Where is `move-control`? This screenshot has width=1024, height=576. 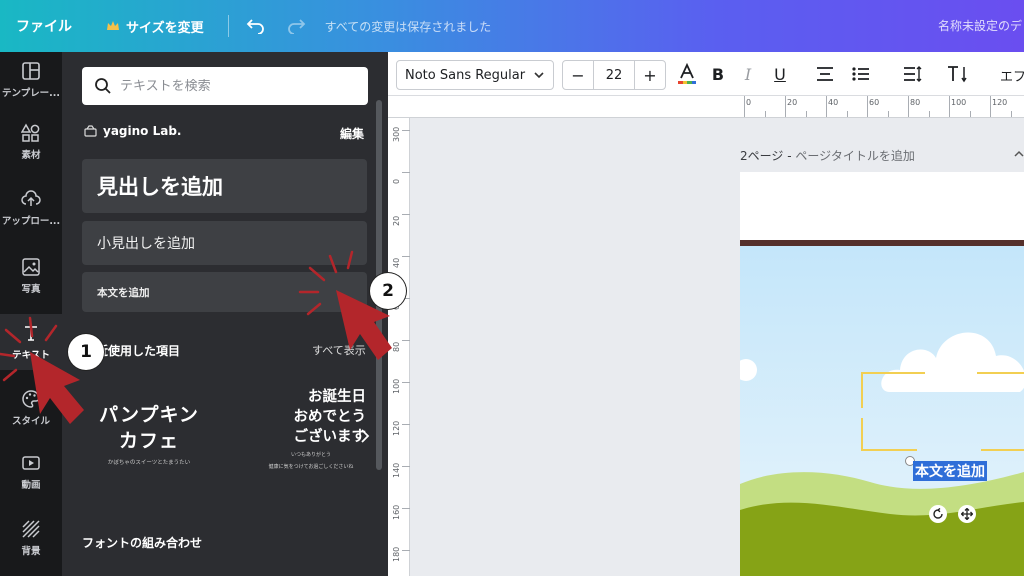
move-control is located at coordinates (967, 514).